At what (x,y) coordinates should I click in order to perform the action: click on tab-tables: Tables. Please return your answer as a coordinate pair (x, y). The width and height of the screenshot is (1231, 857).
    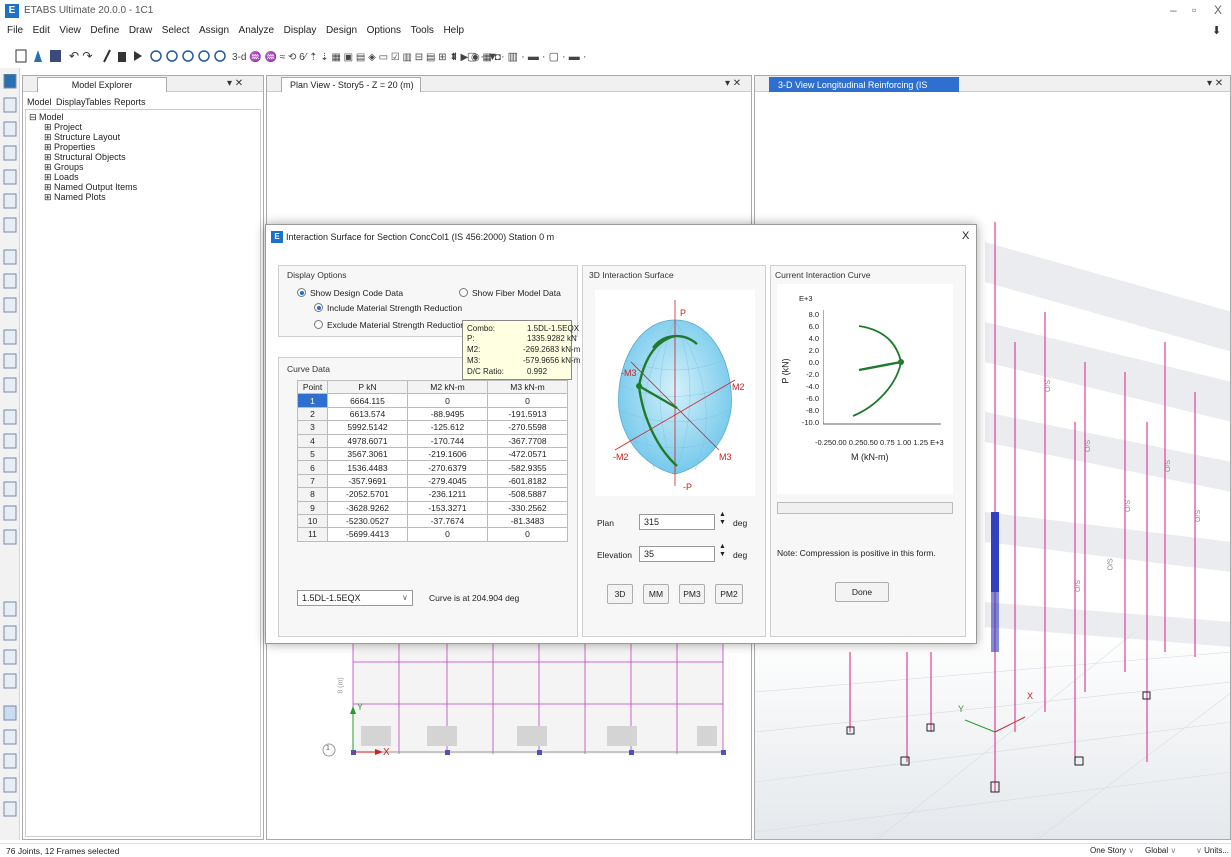
    Looking at the image, I should click on (98, 102).